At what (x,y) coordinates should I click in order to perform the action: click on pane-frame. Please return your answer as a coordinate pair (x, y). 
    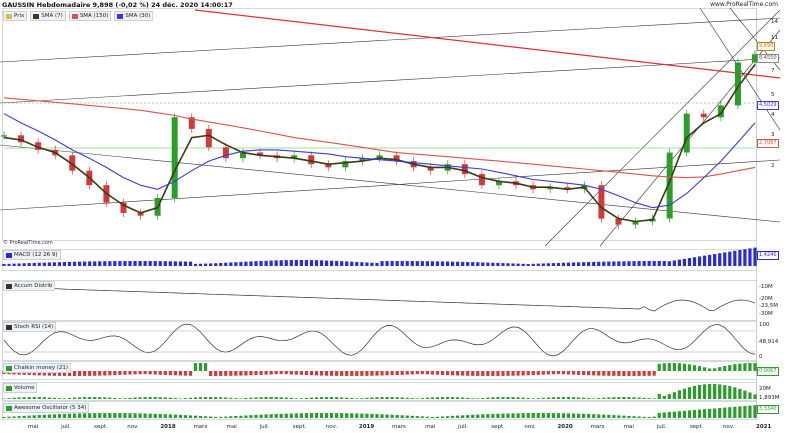
    Looking at the image, I should click on (379, 300).